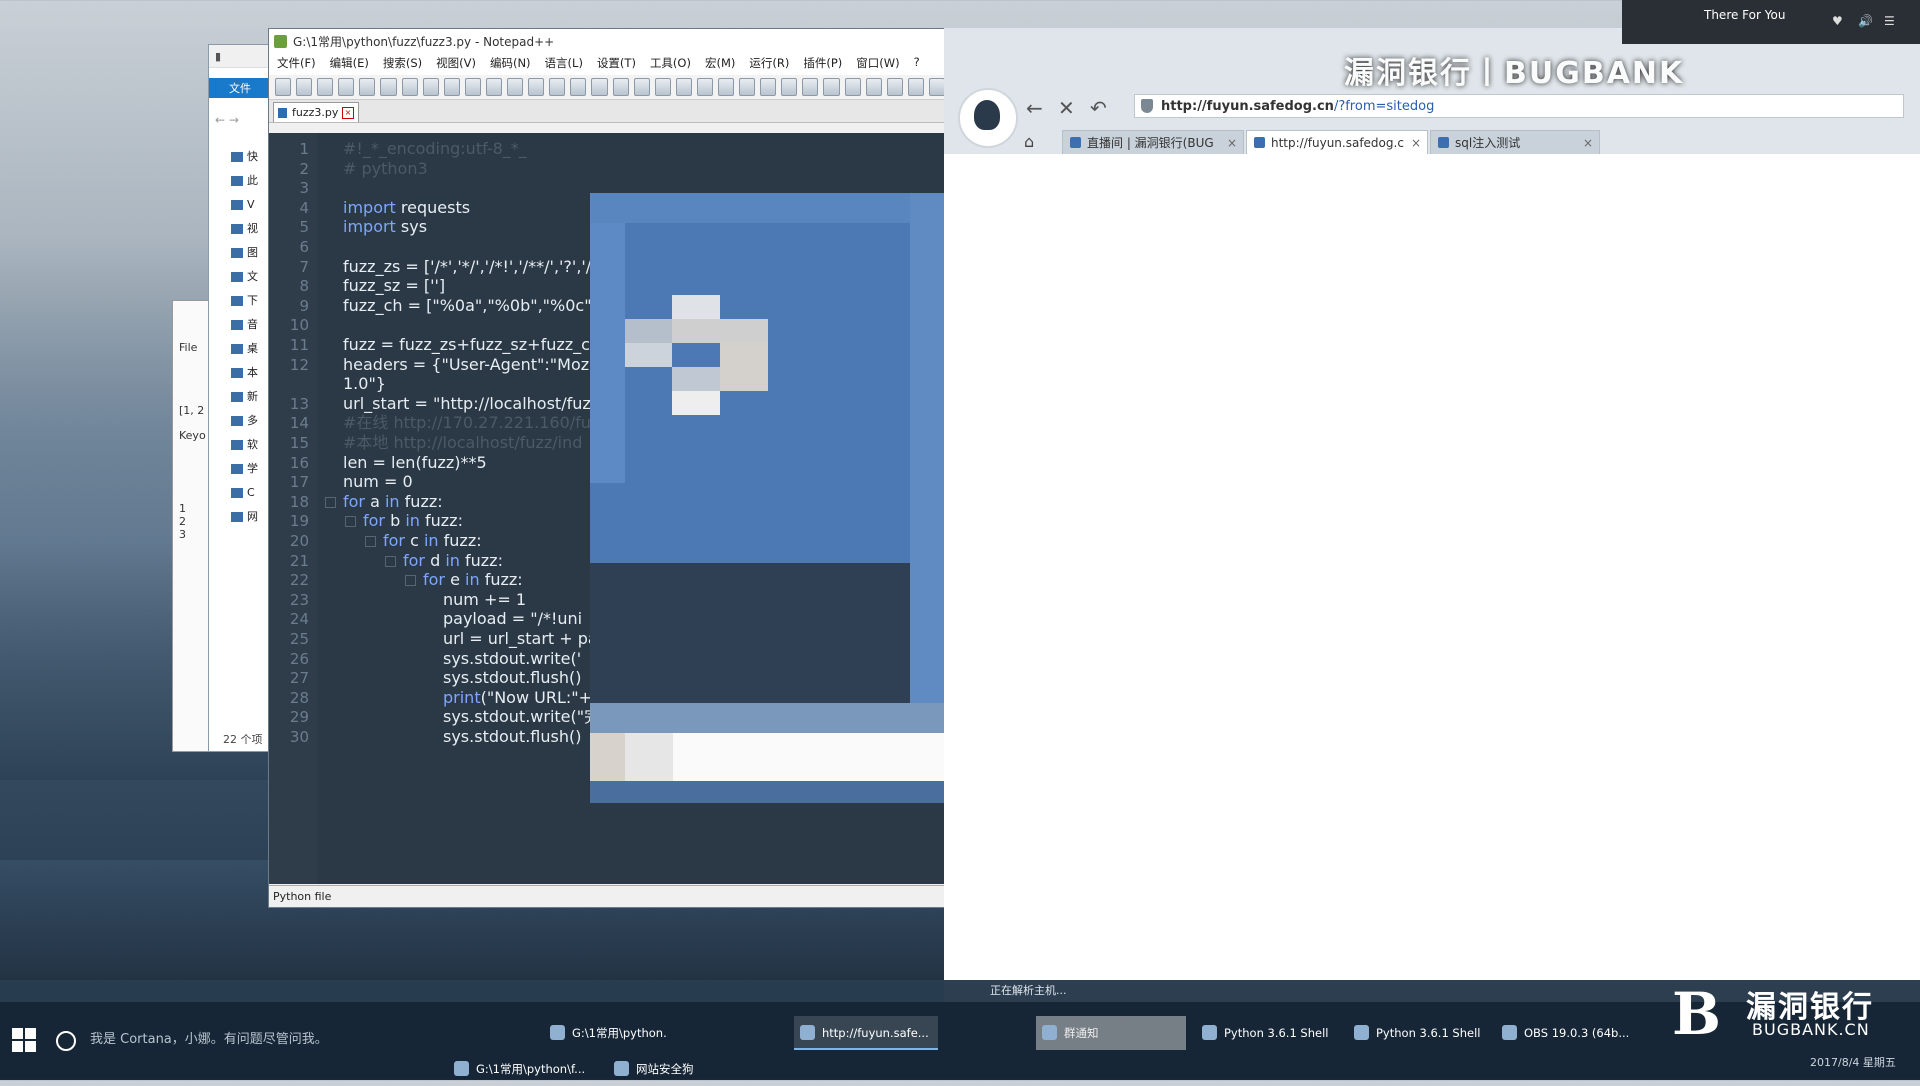 The image size is (1920, 1086). Describe the element at coordinates (1889, 21) in the screenshot. I see `menu-icon: ☰` at that location.